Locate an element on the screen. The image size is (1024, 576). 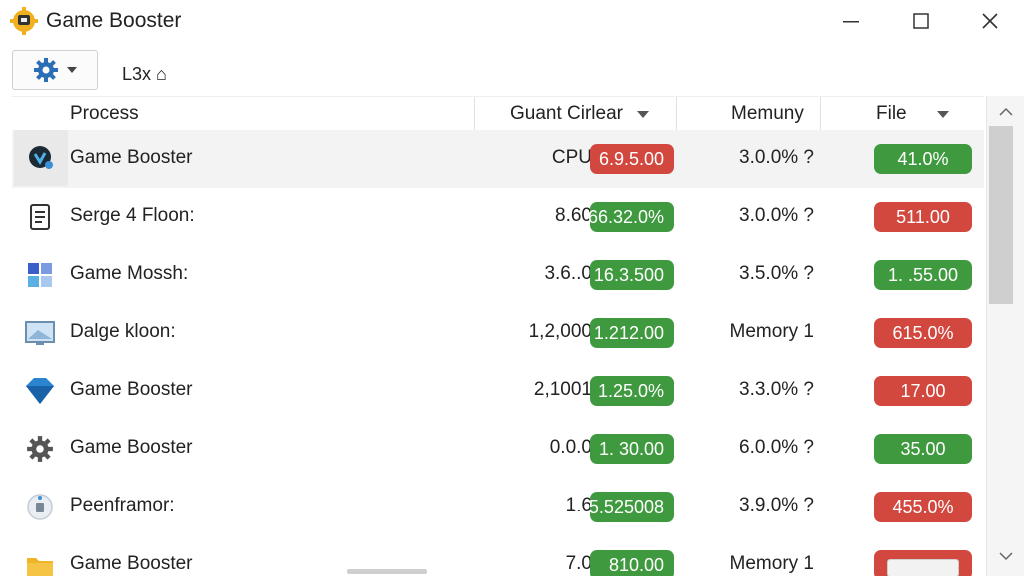
close-button is located at coordinates (989, 21).